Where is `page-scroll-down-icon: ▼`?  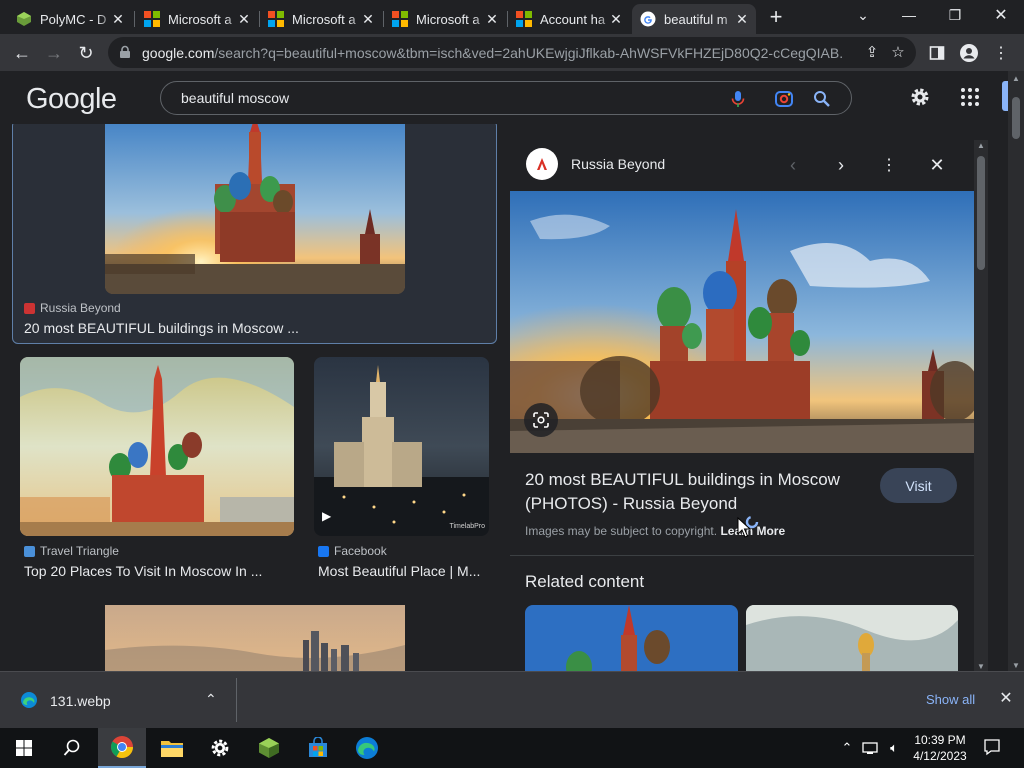
page-scroll-down-icon: ▼ is located at coordinates (1016, 665).